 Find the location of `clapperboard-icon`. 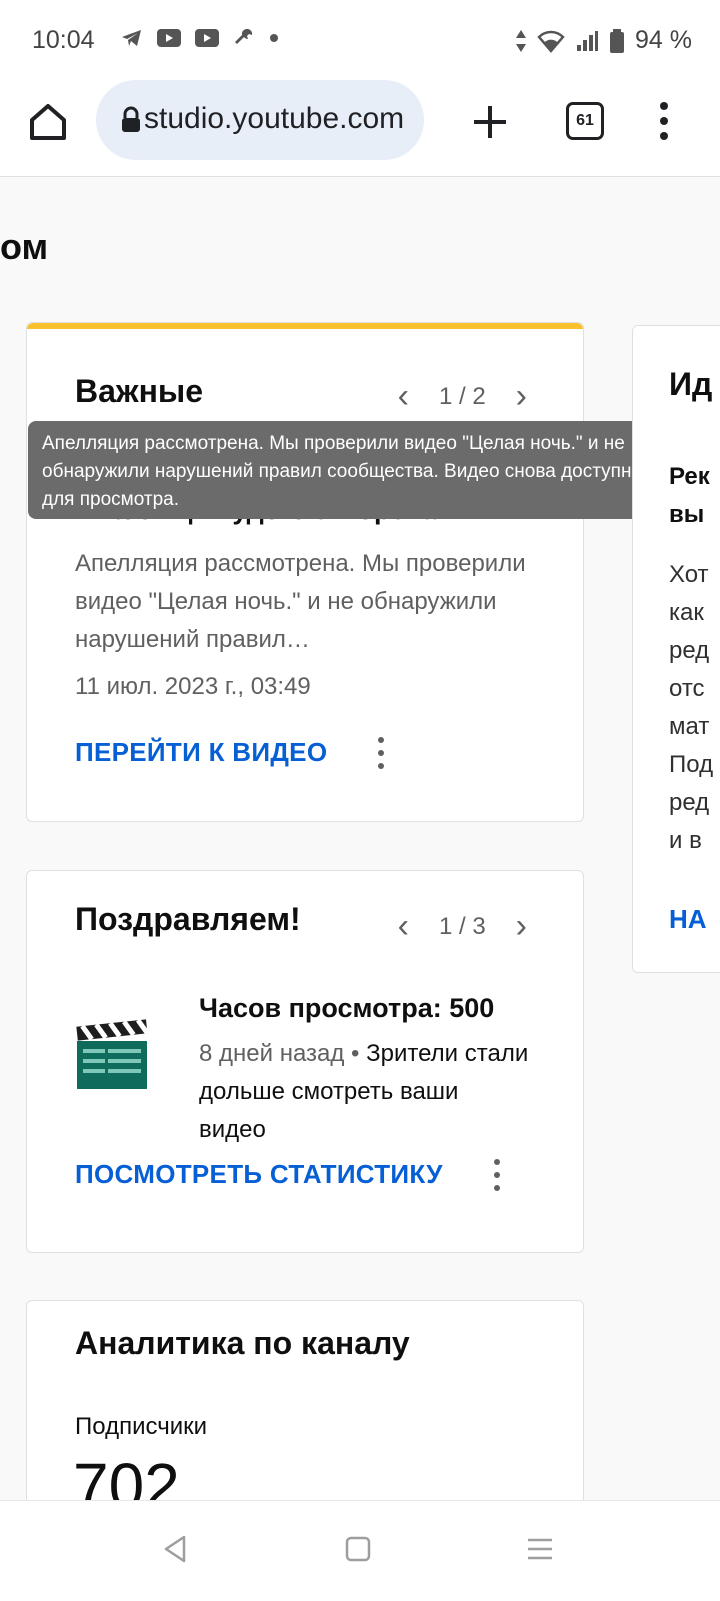

clapperboard-icon is located at coordinates (112, 1054).